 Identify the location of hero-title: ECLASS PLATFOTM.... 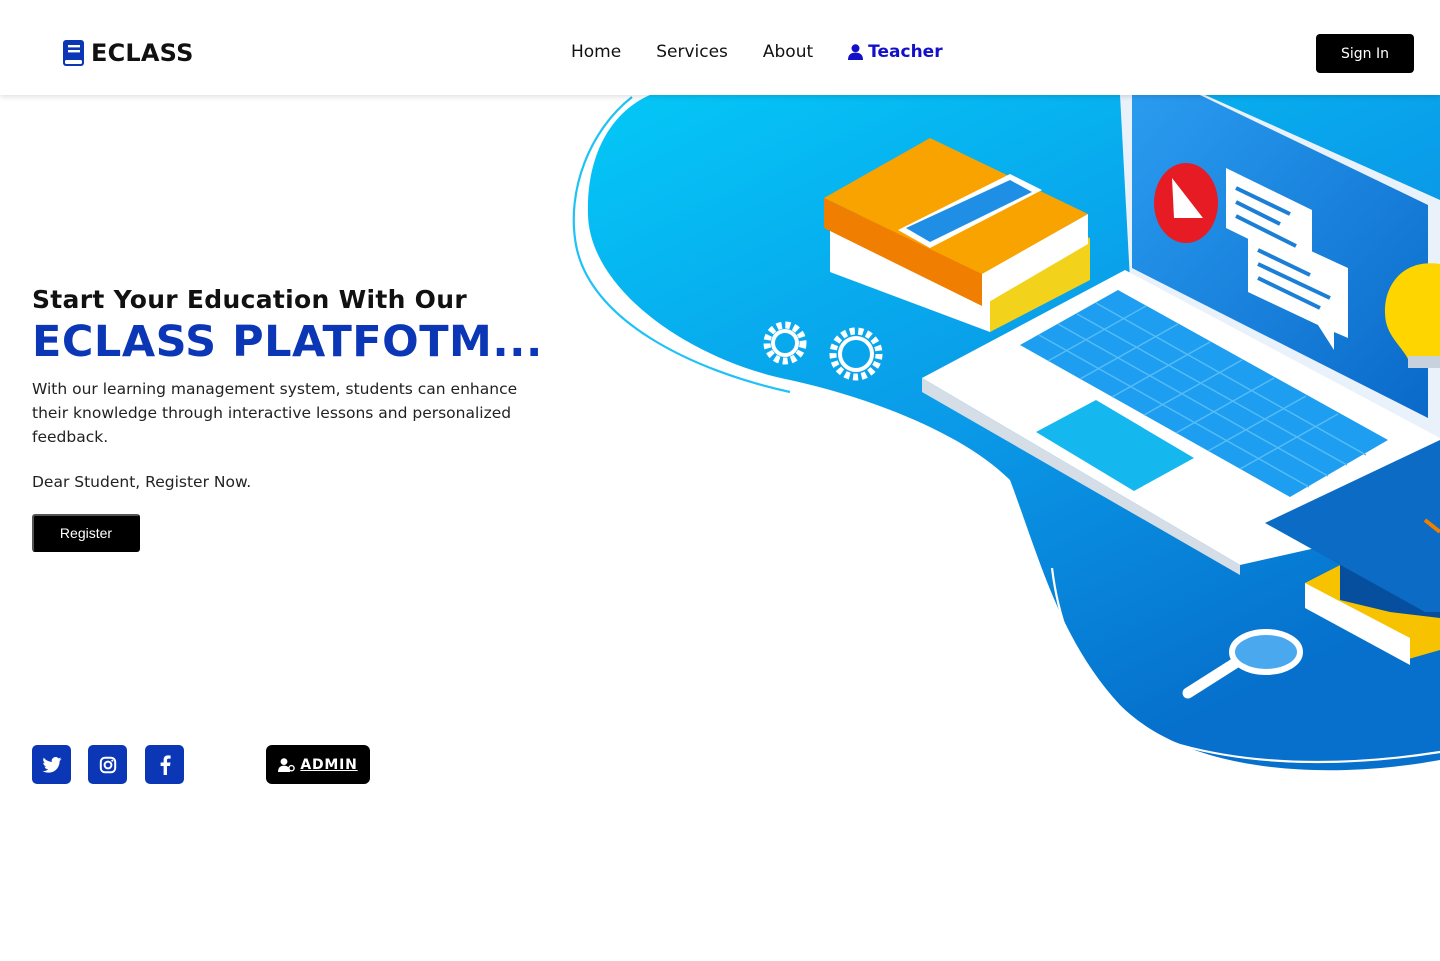
(287, 342).